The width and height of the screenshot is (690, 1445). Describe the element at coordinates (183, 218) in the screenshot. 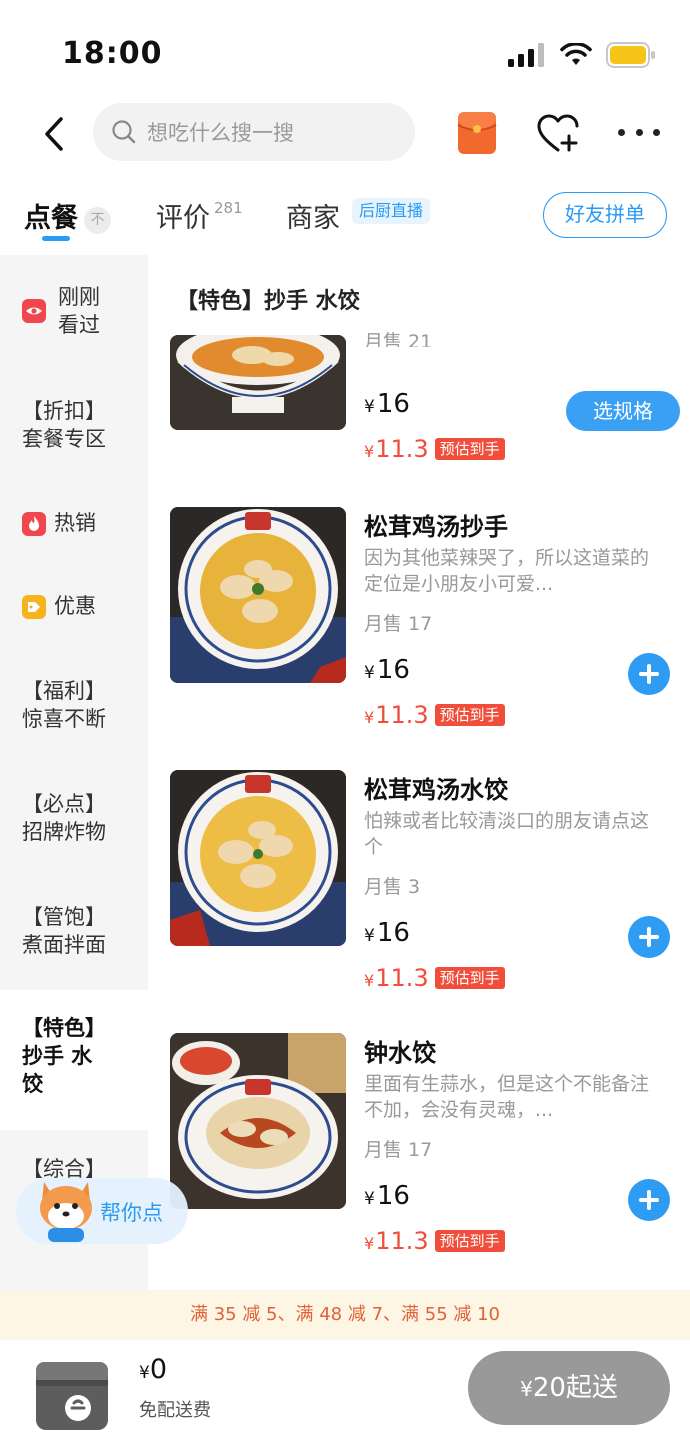

I see `tab-reviews-label: 评价` at that location.